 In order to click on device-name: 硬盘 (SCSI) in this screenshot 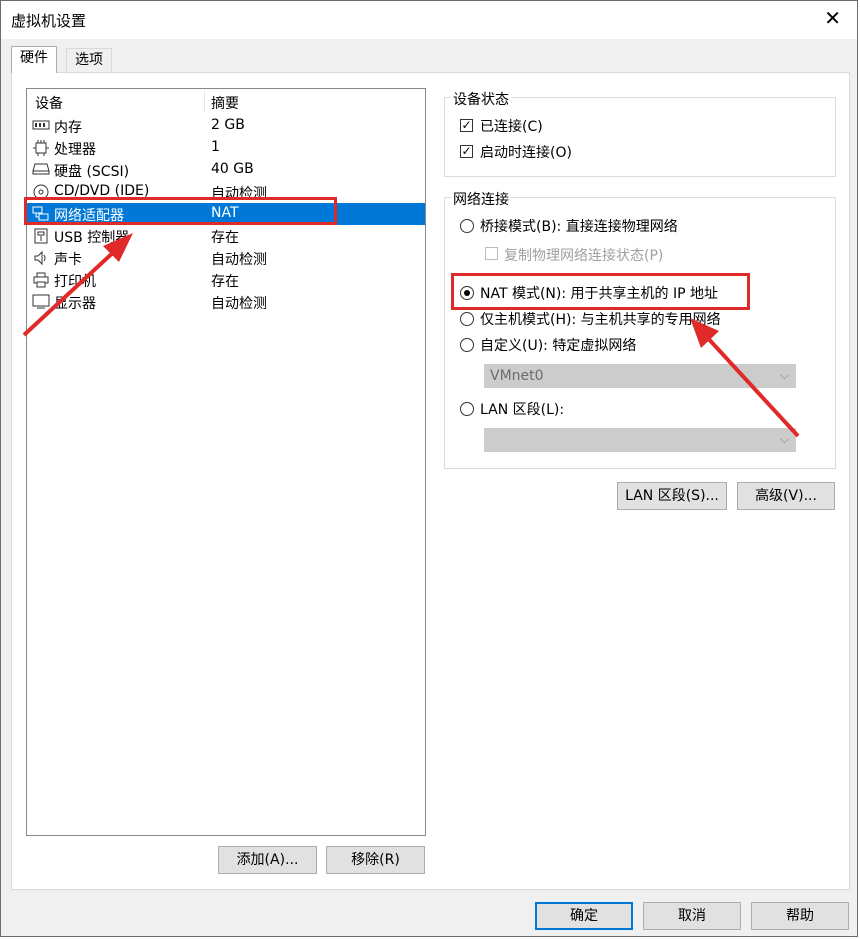, I will do `click(92, 172)`.